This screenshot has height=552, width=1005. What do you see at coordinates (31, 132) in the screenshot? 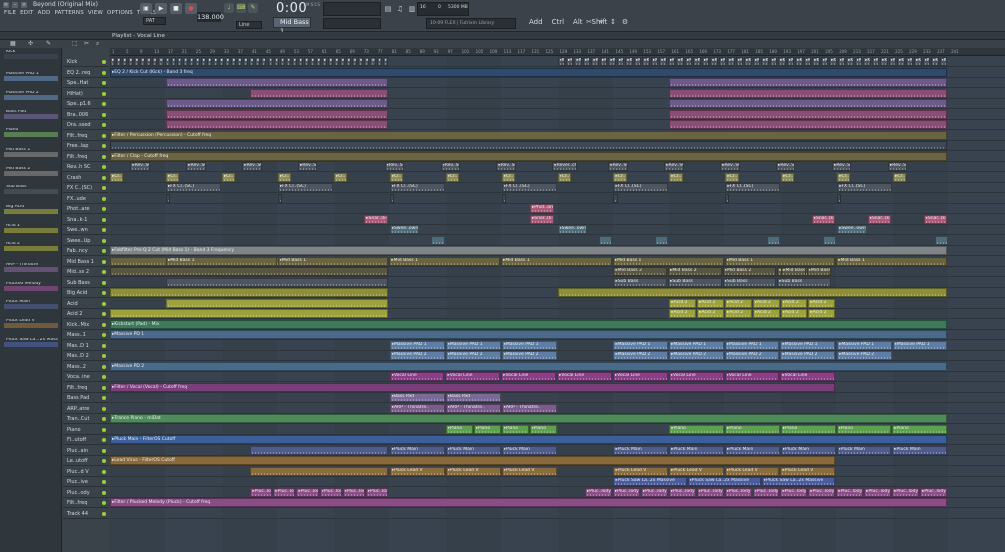
I see `browser-item: Piano` at bounding box center [31, 132].